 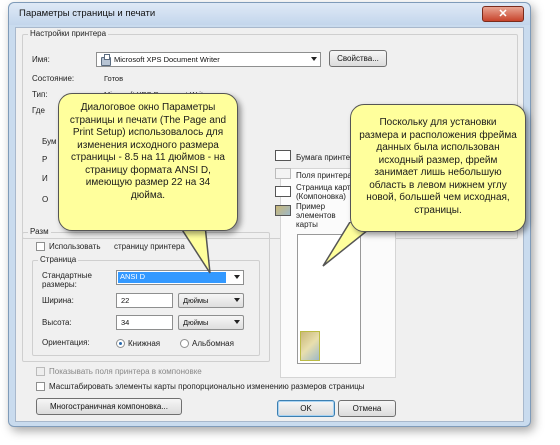 I want to click on legend-map-page: Страница карты (Компоновка), so click(x=326, y=192).